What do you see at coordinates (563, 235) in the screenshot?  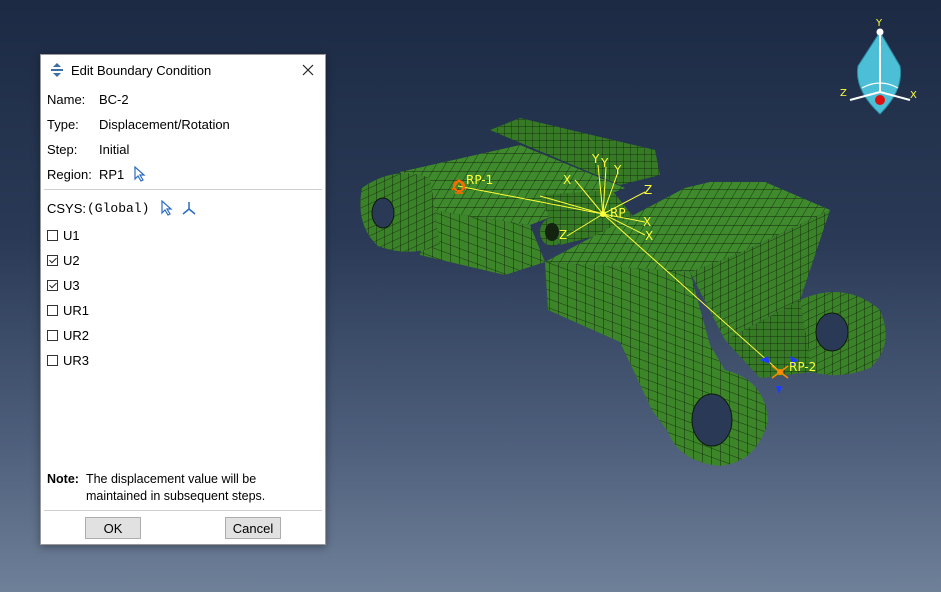 I see `axis-z-label-2: Z` at bounding box center [563, 235].